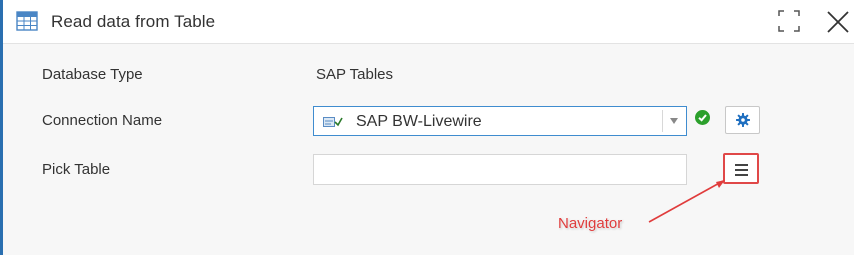 The image size is (854, 255). I want to click on dialog-title: Read data from Table, so click(133, 21).